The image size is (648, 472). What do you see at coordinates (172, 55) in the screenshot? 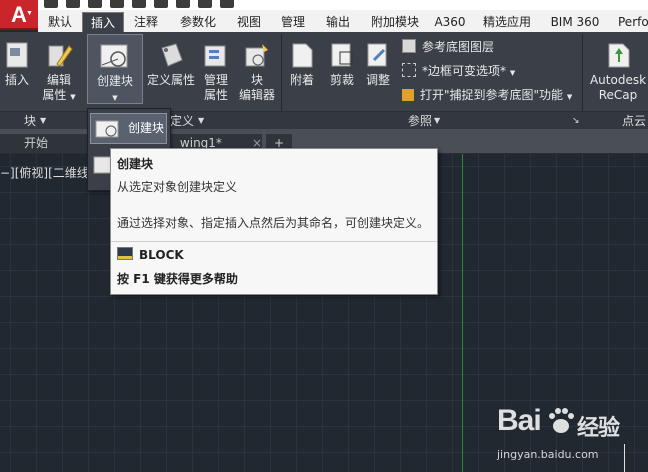
I see `define-attribute-icon` at bounding box center [172, 55].